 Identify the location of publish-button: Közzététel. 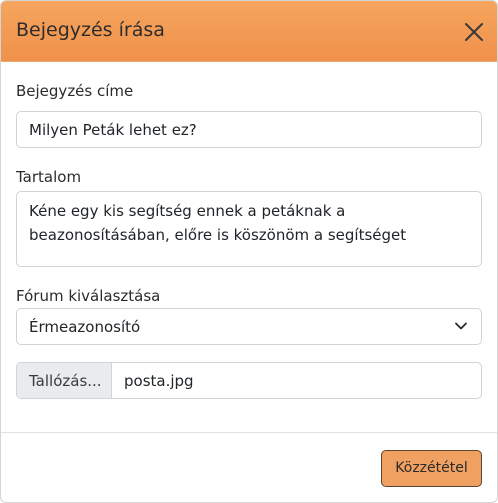
(431, 468).